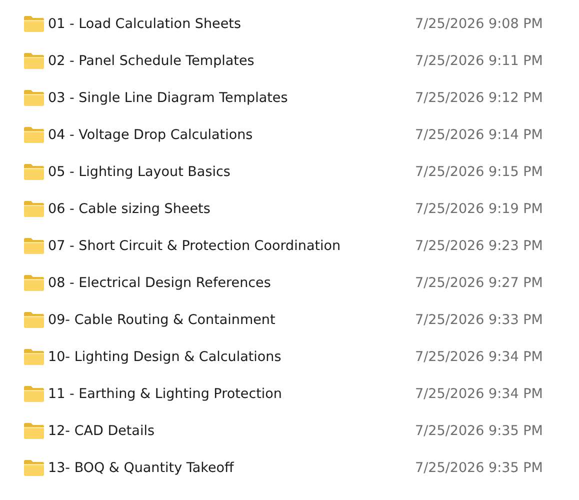 The image size is (579, 500). I want to click on date-modified: 7/25/2026 9:27 PM, so click(479, 282).